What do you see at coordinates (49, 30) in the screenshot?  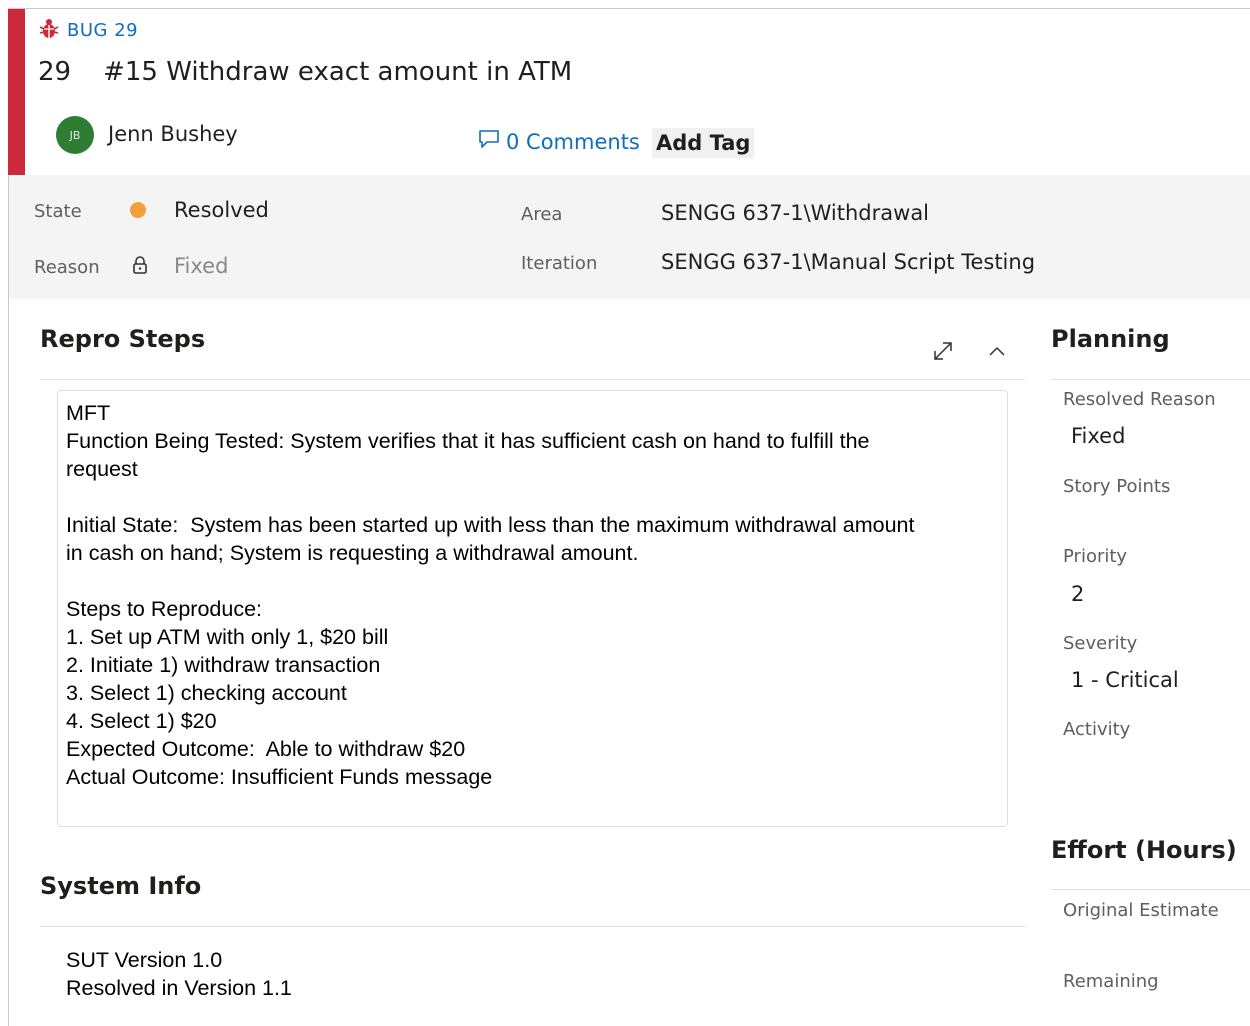 I see `bug-icon` at bounding box center [49, 30].